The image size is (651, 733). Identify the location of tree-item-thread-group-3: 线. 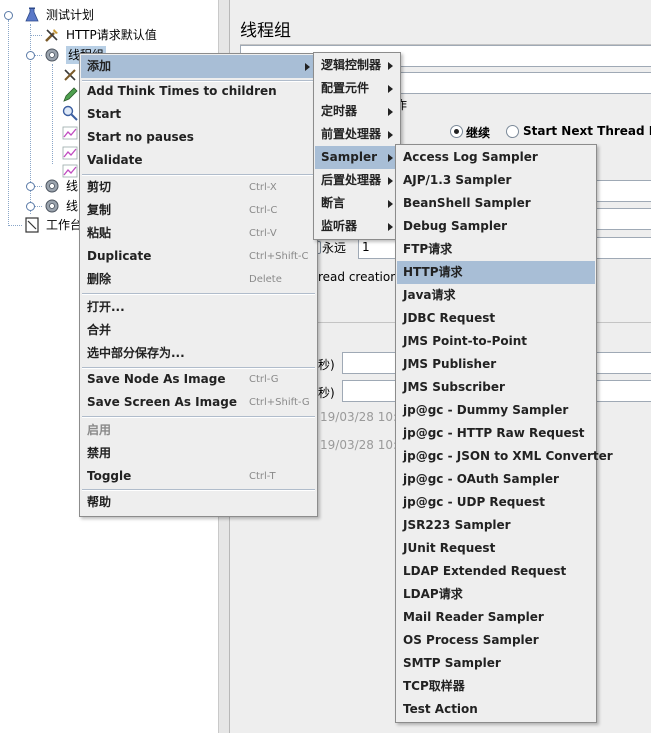
(64, 206).